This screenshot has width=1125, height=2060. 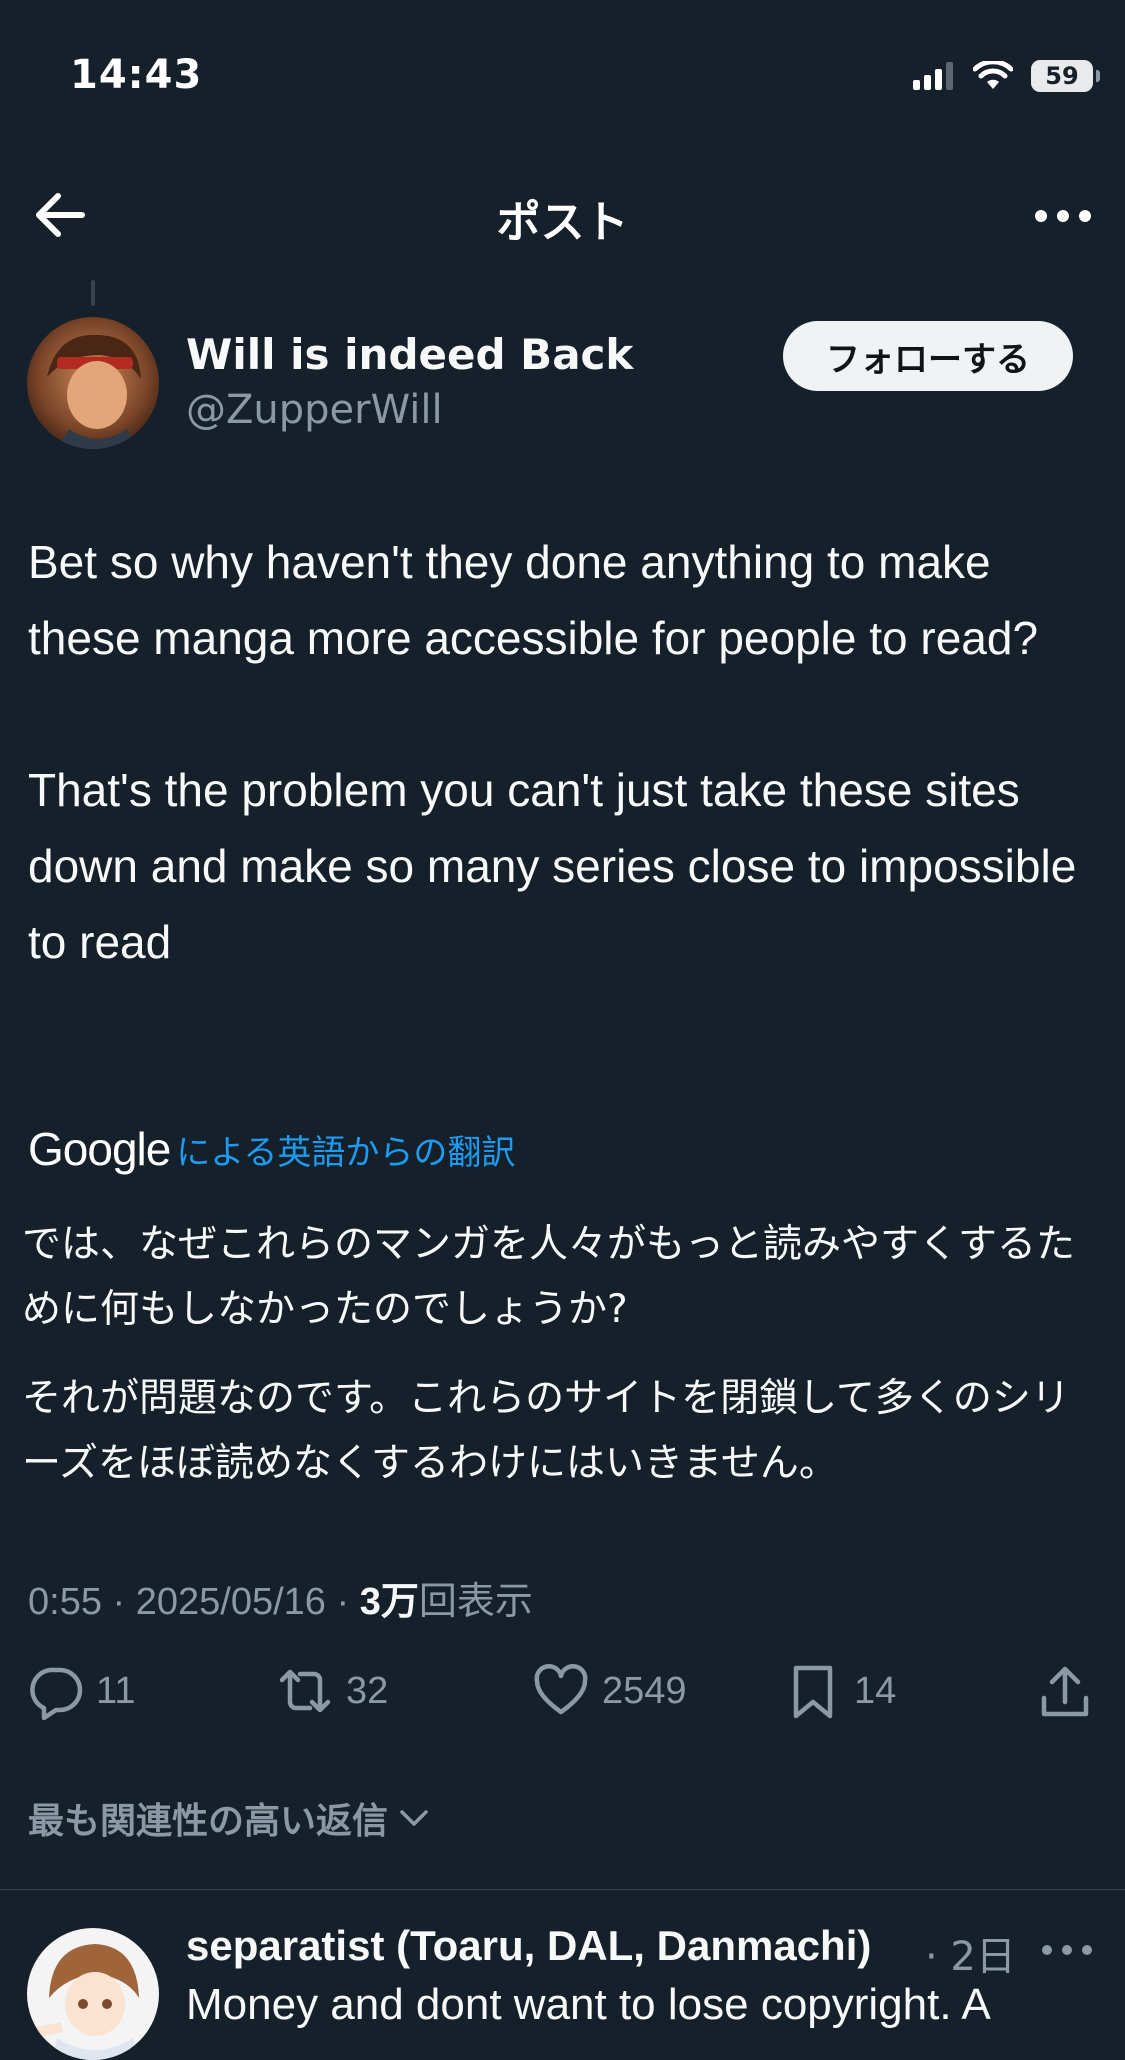 What do you see at coordinates (875, 1690) in the screenshot?
I see `bookmark-count: 14` at bounding box center [875, 1690].